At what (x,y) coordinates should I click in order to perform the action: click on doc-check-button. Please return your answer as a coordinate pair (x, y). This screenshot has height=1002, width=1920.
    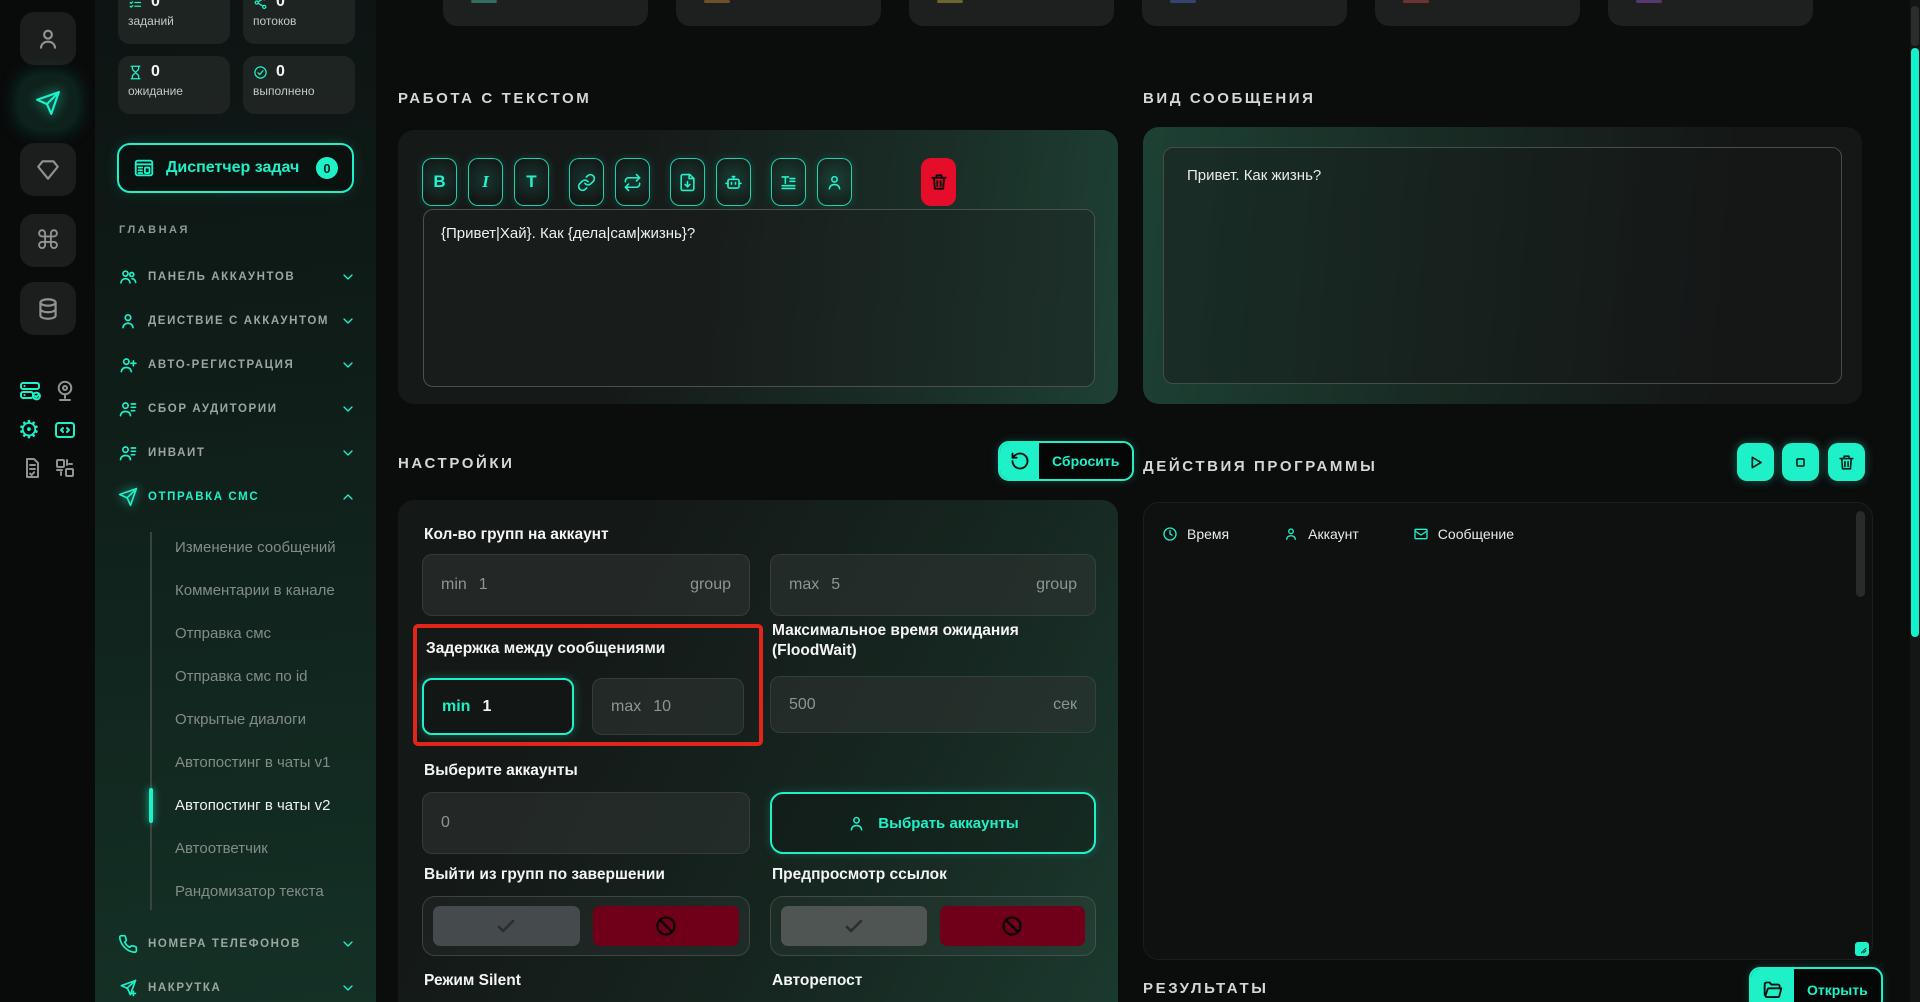
    Looking at the image, I should click on (32, 468).